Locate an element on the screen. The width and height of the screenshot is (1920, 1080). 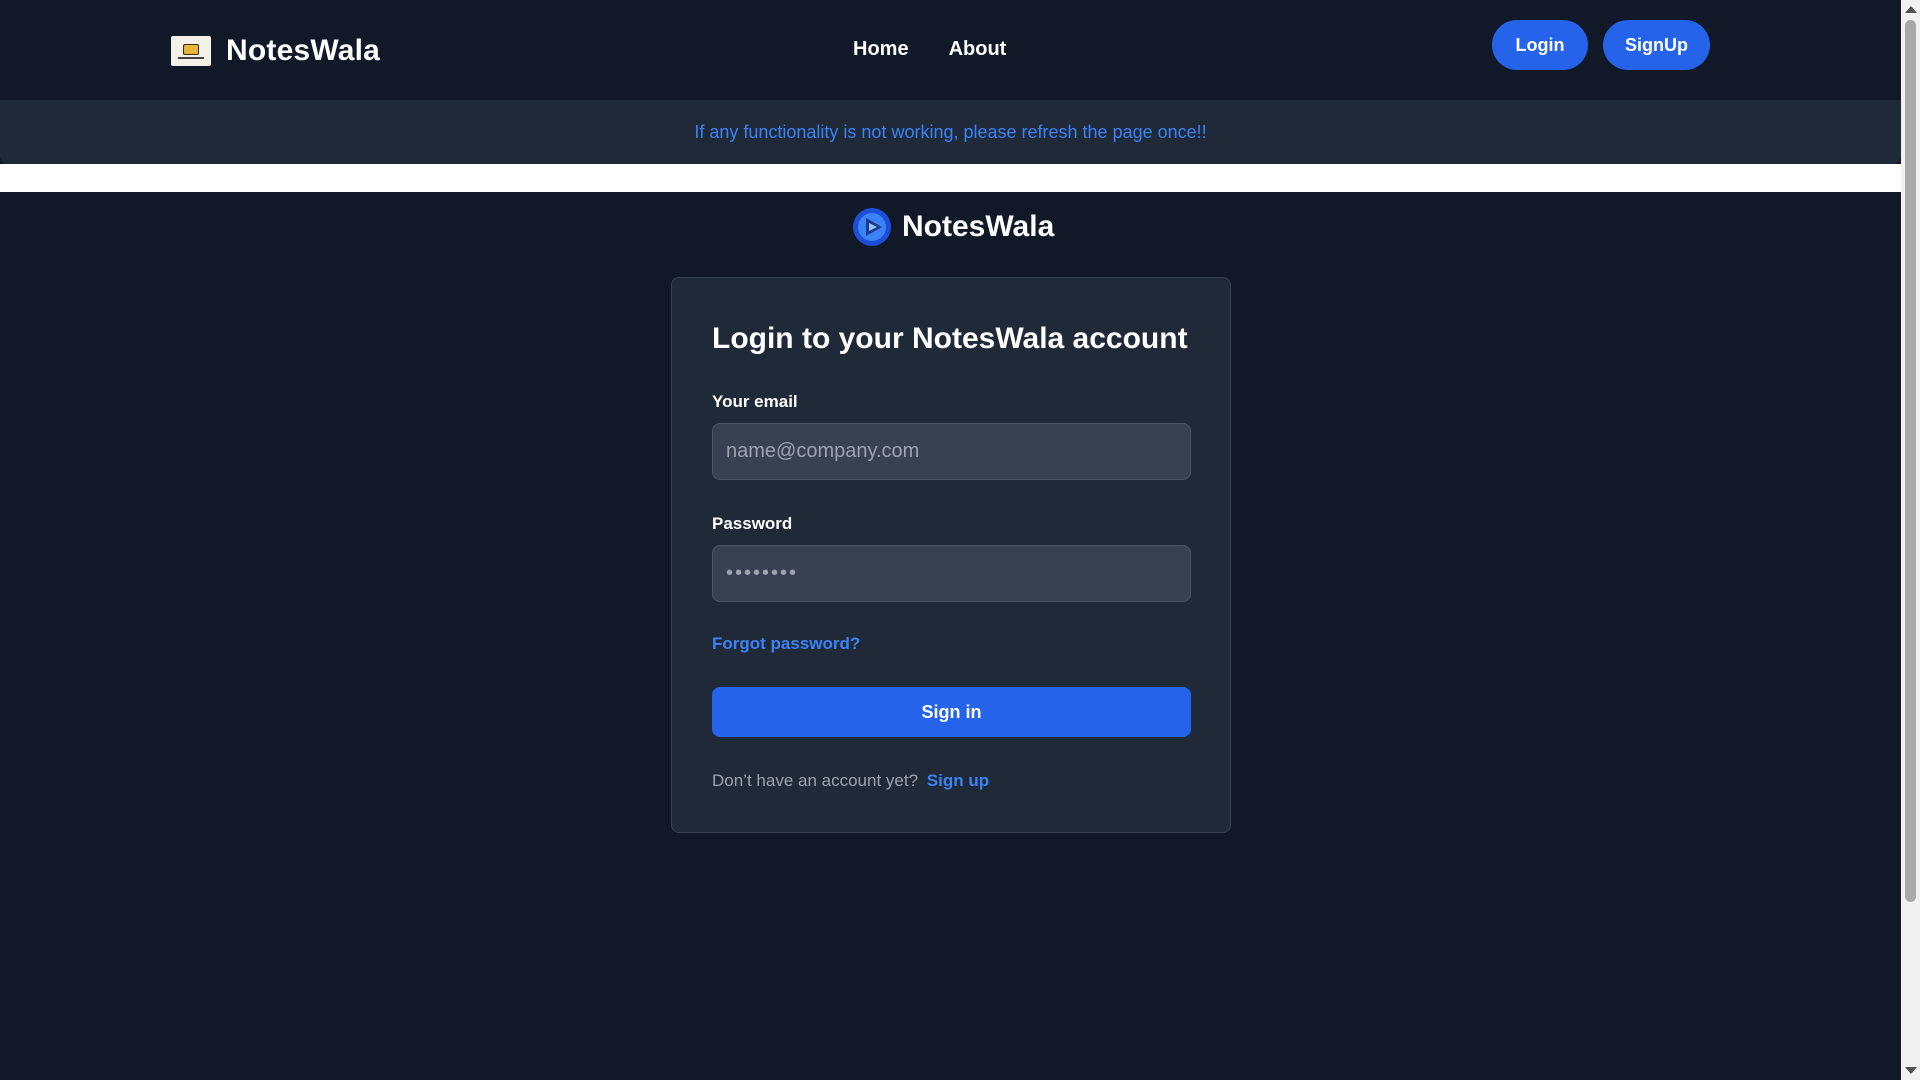
vertical-scrollbar is located at coordinates (1910, 540).